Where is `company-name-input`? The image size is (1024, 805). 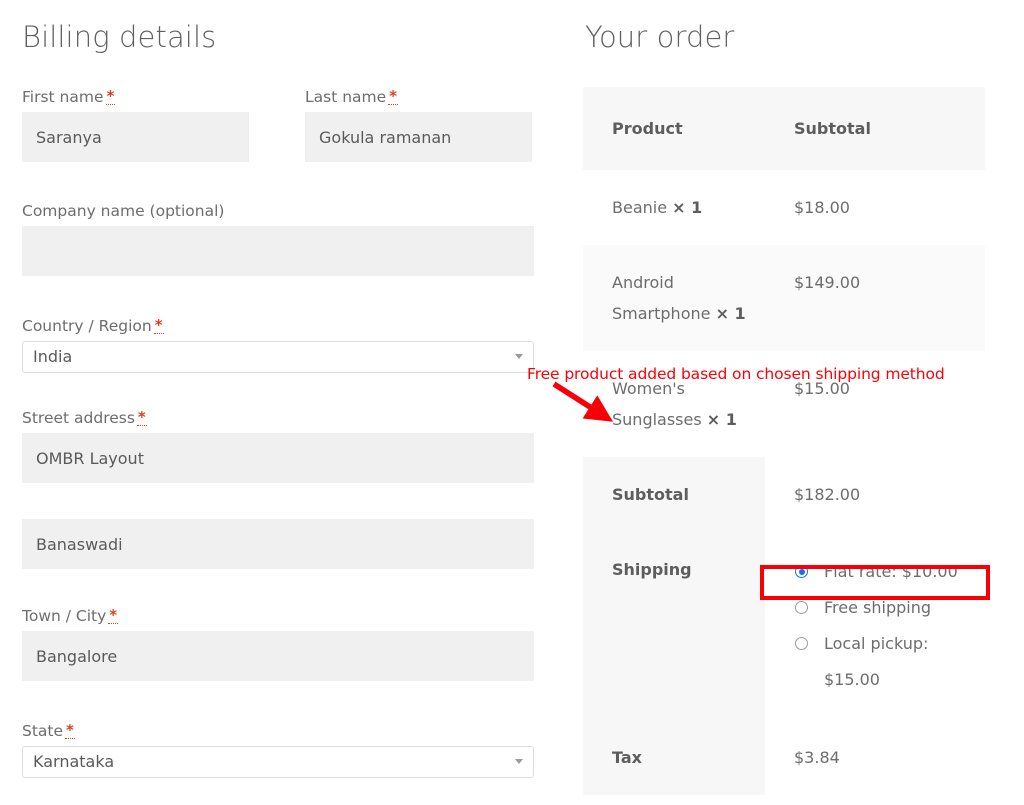 company-name-input is located at coordinates (278, 251).